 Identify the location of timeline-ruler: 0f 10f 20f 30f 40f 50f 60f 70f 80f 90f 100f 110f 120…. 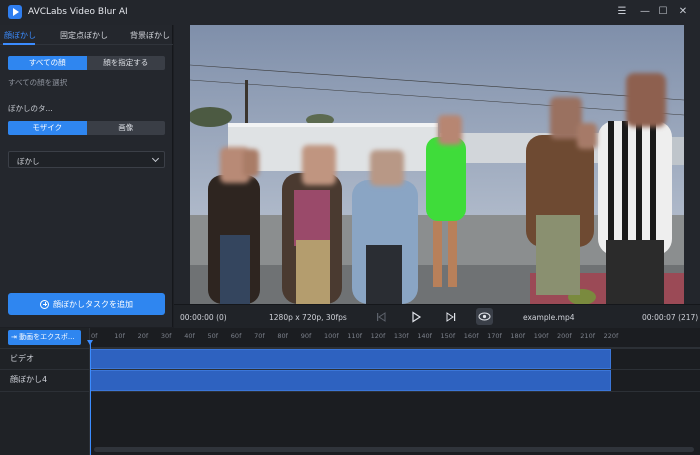
(395, 338).